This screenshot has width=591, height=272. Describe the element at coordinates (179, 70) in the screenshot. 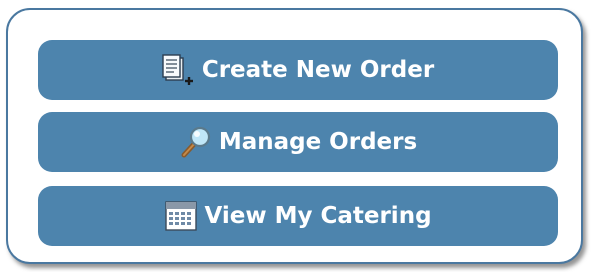

I see `new-document-icon` at that location.